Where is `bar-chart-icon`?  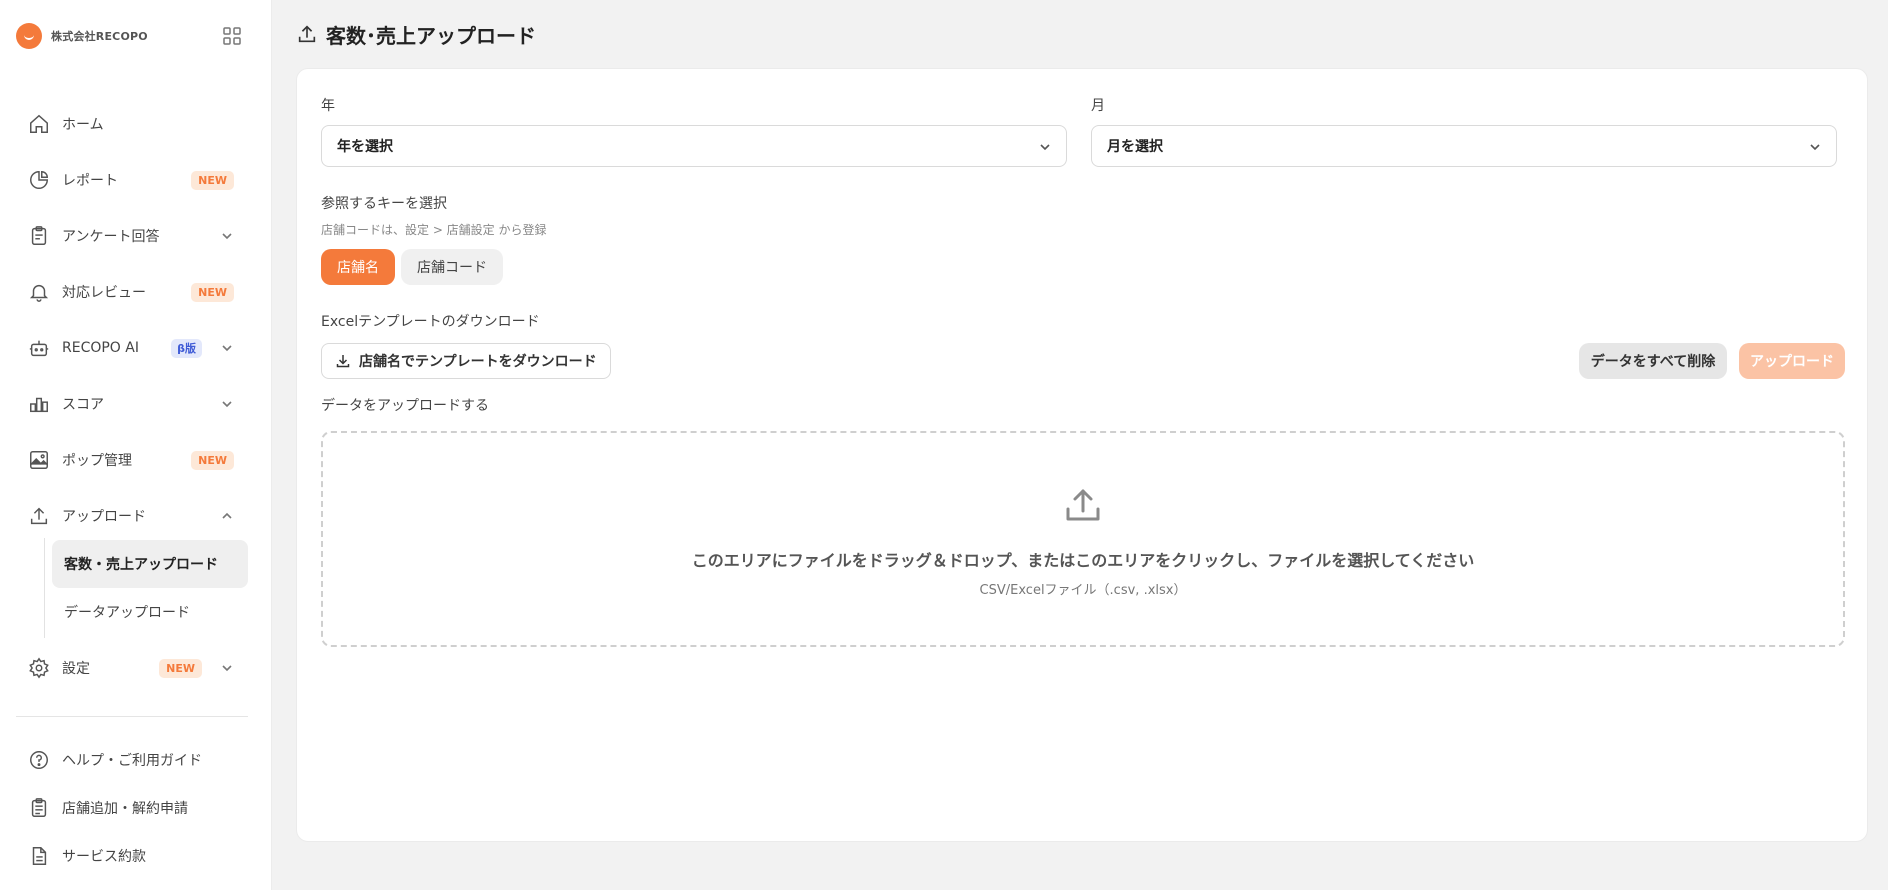 bar-chart-icon is located at coordinates (39, 404).